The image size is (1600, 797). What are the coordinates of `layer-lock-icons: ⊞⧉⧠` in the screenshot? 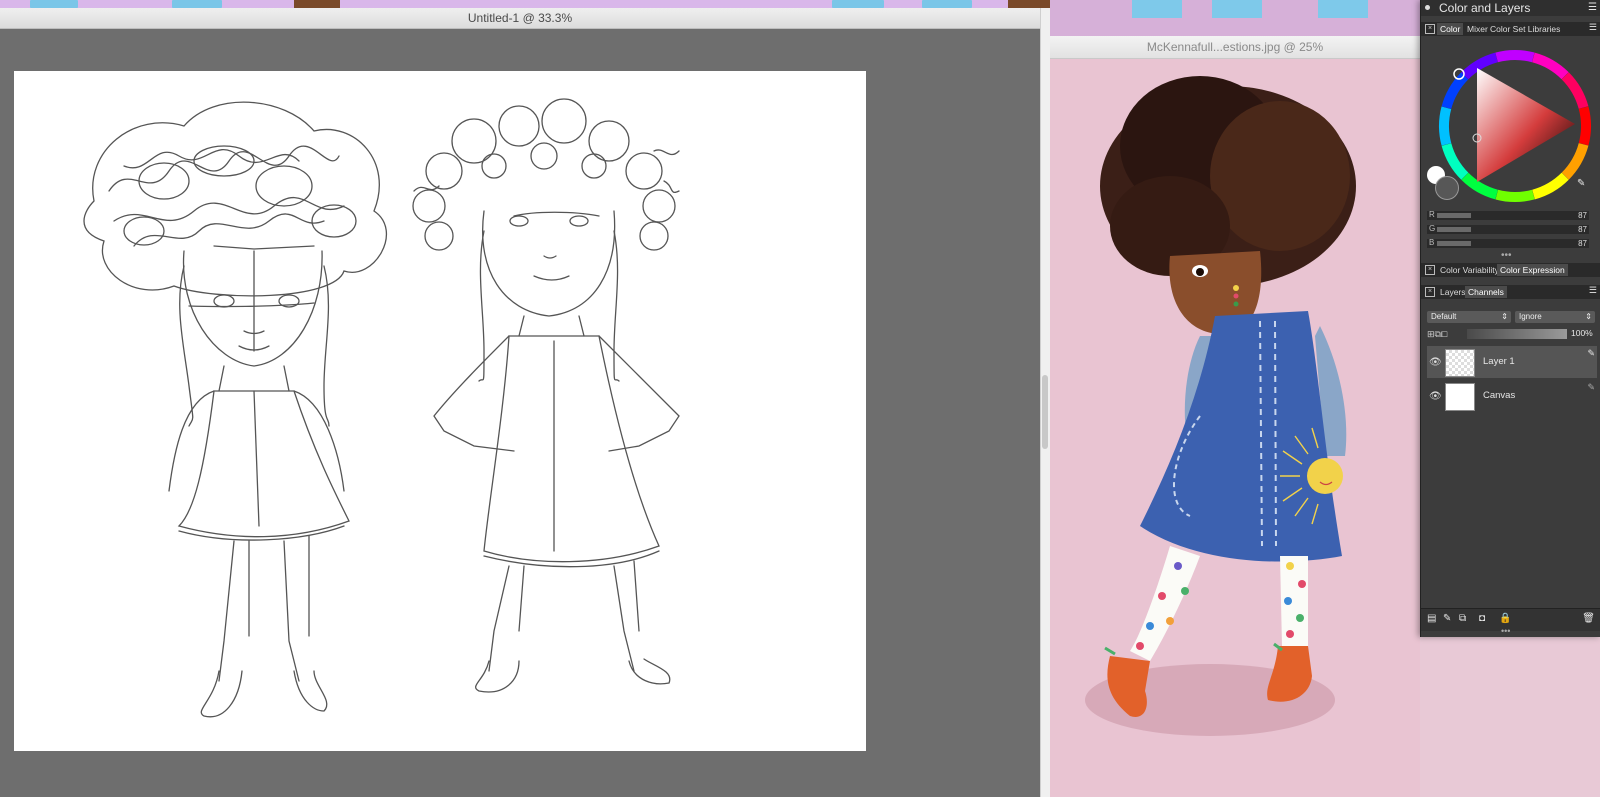 It's located at (1447, 334).